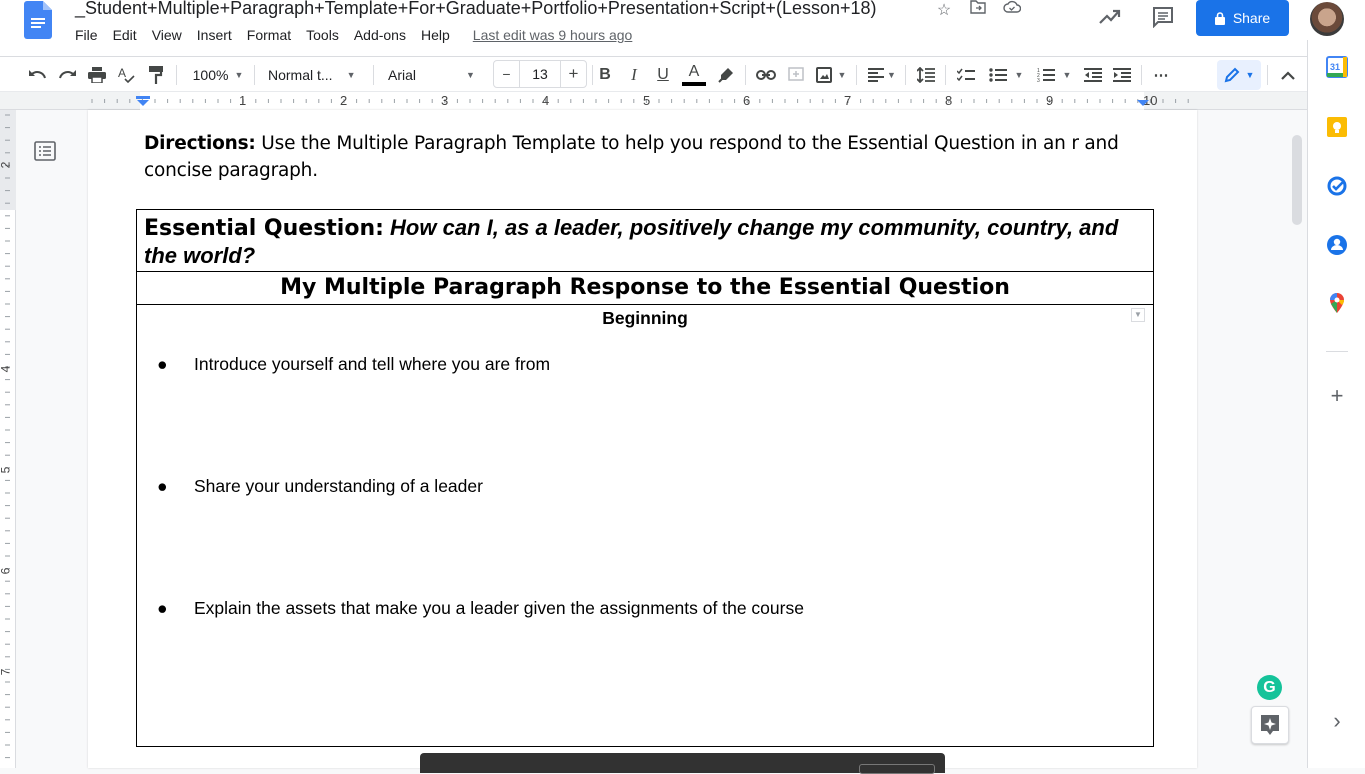  Describe the element at coordinates (436, 75) in the screenshot. I see `font-family-select: Arial ▼` at that location.